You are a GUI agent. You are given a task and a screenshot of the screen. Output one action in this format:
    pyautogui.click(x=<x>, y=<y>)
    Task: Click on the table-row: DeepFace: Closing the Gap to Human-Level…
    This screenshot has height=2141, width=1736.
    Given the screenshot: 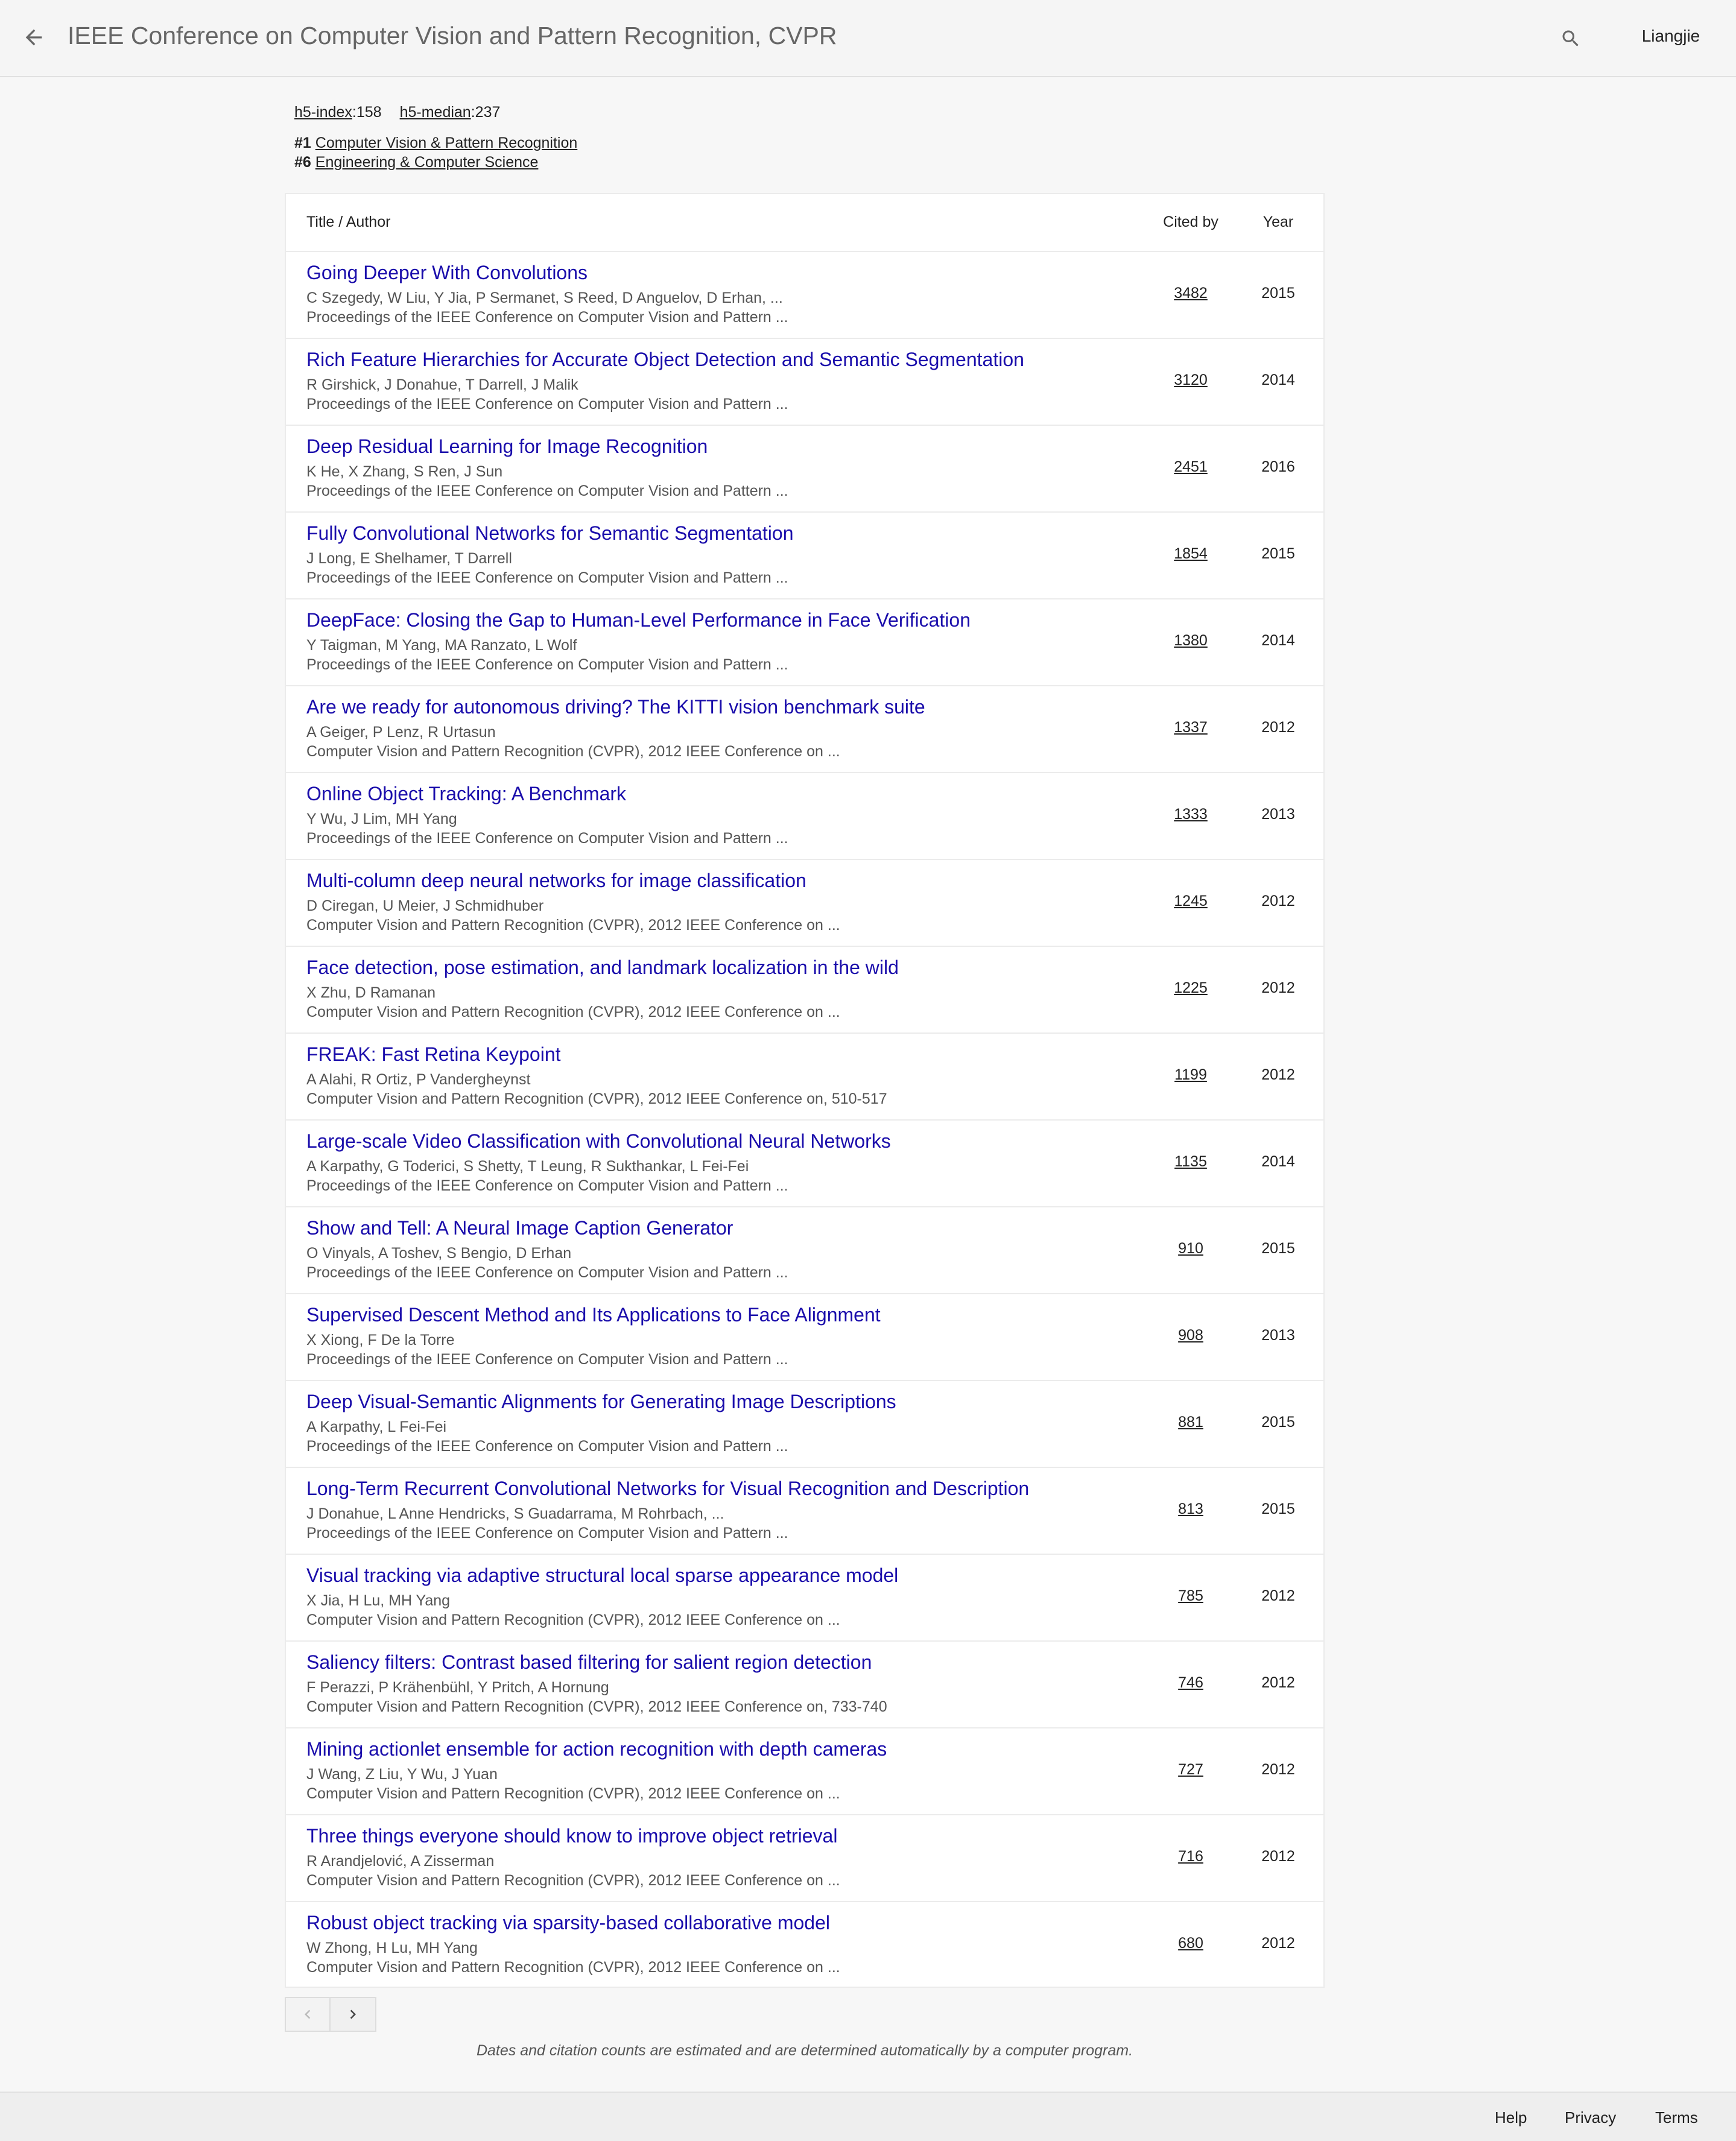 What is the action you would take?
    pyautogui.click(x=804, y=643)
    